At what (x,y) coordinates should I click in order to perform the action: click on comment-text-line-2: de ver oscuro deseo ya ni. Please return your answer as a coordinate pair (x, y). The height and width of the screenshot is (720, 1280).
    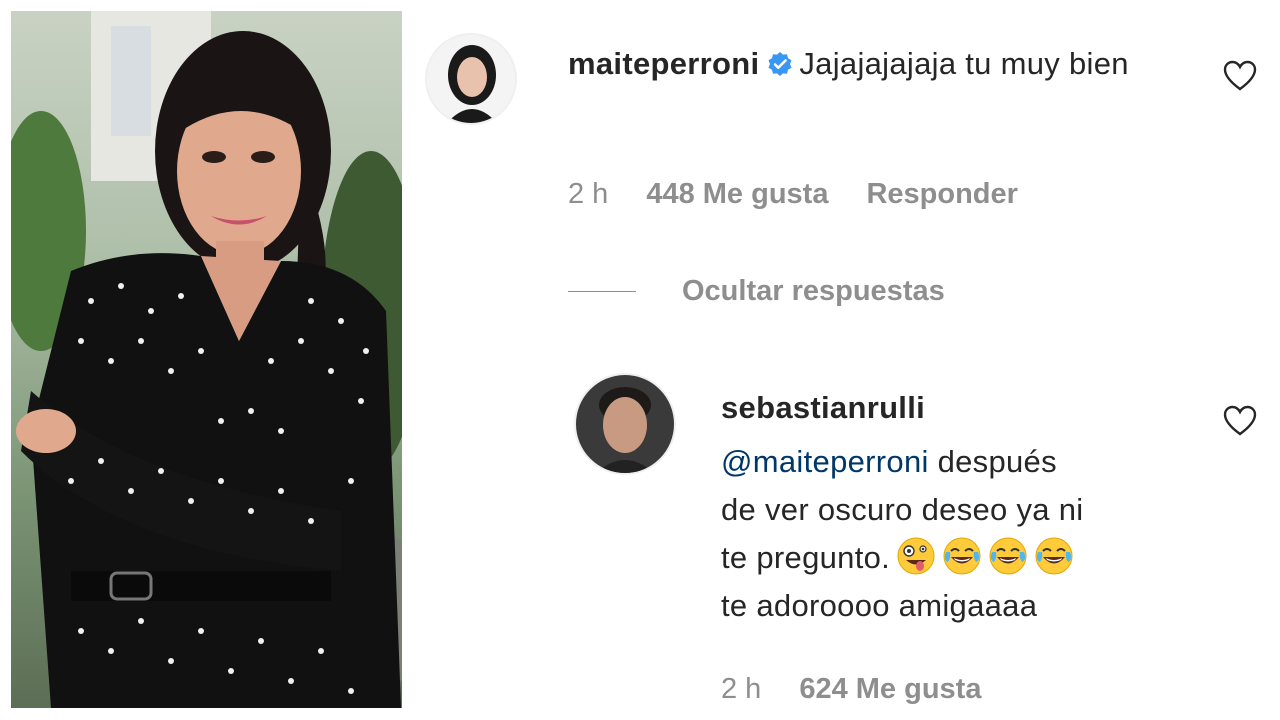
    Looking at the image, I should click on (902, 509).